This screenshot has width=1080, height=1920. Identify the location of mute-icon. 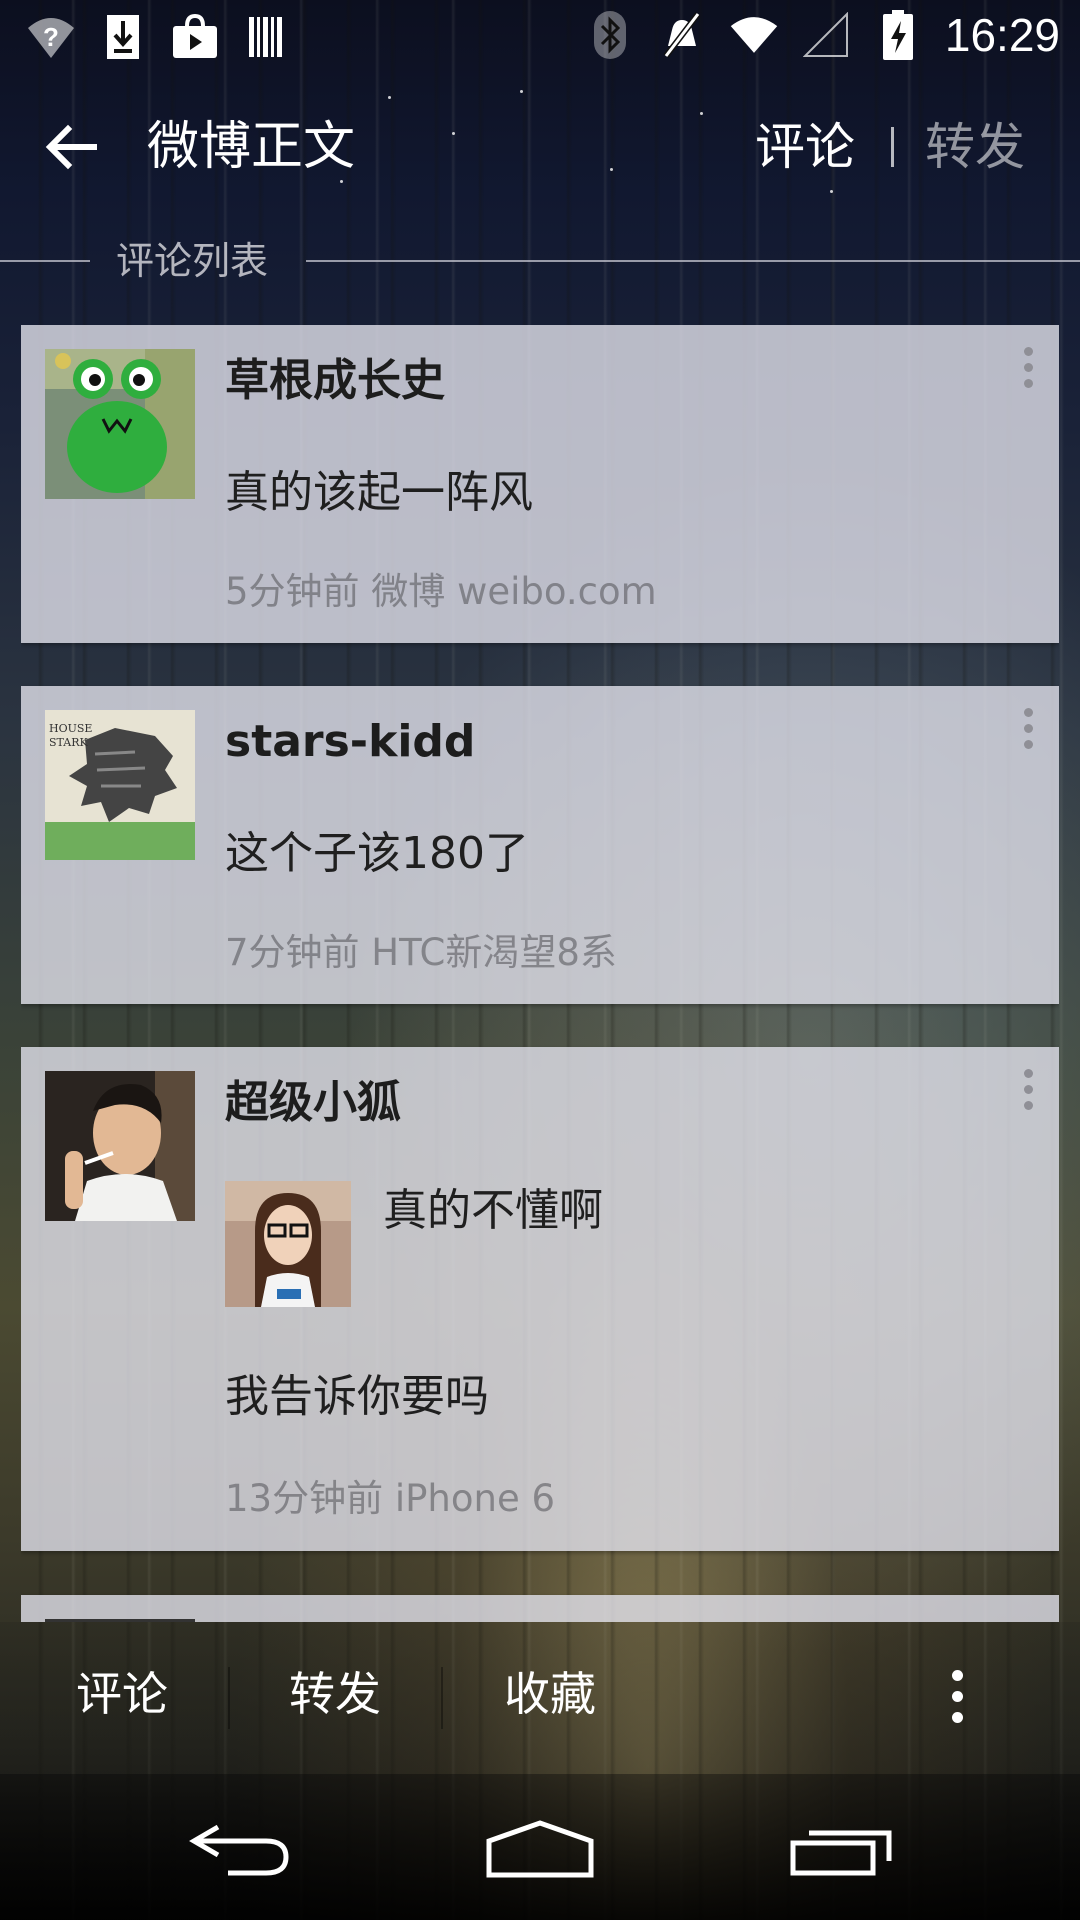
(682, 35).